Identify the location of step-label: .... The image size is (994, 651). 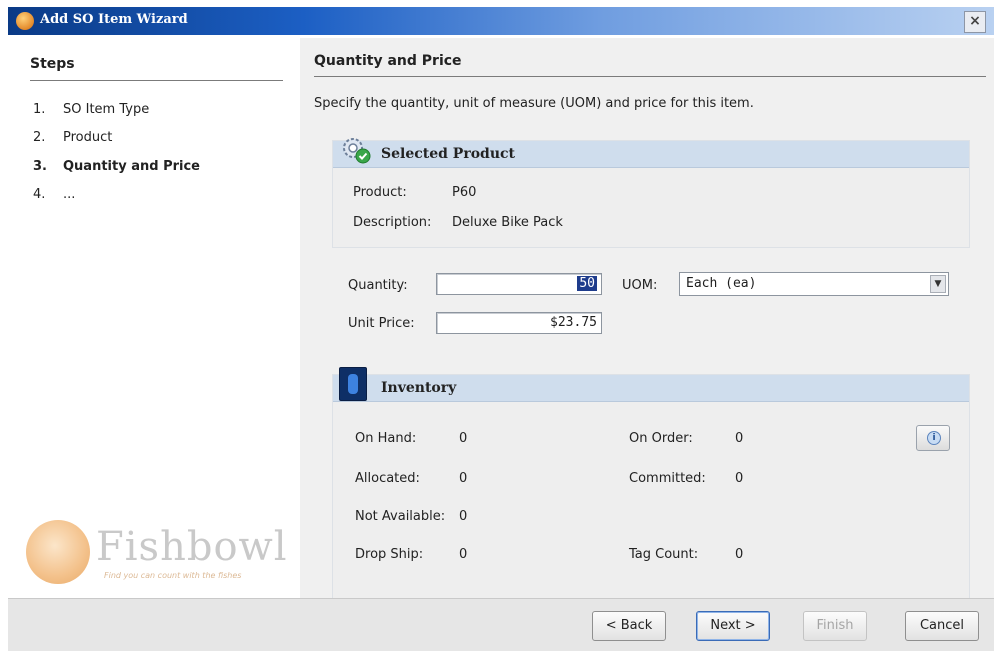
(69, 194).